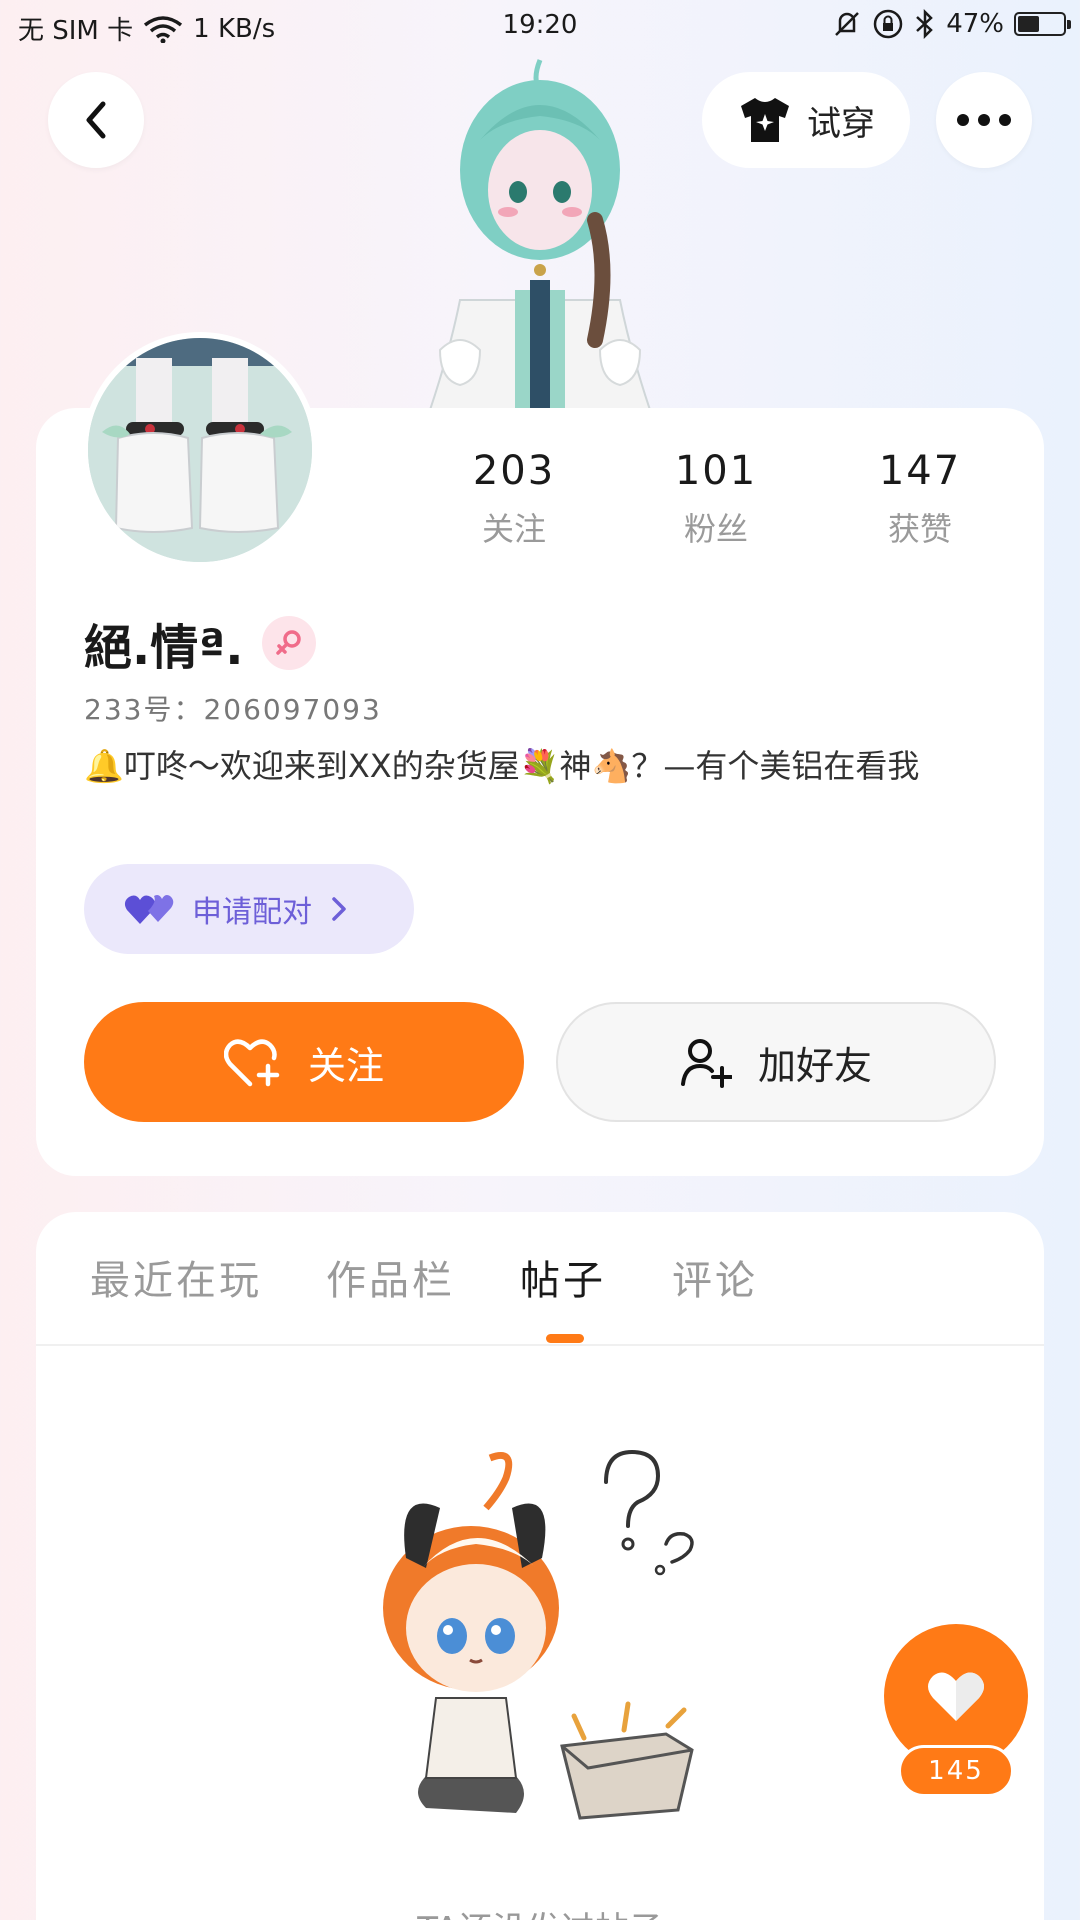 The height and width of the screenshot is (1920, 1080). I want to click on empty-state-illustration, so click(538, 1634).